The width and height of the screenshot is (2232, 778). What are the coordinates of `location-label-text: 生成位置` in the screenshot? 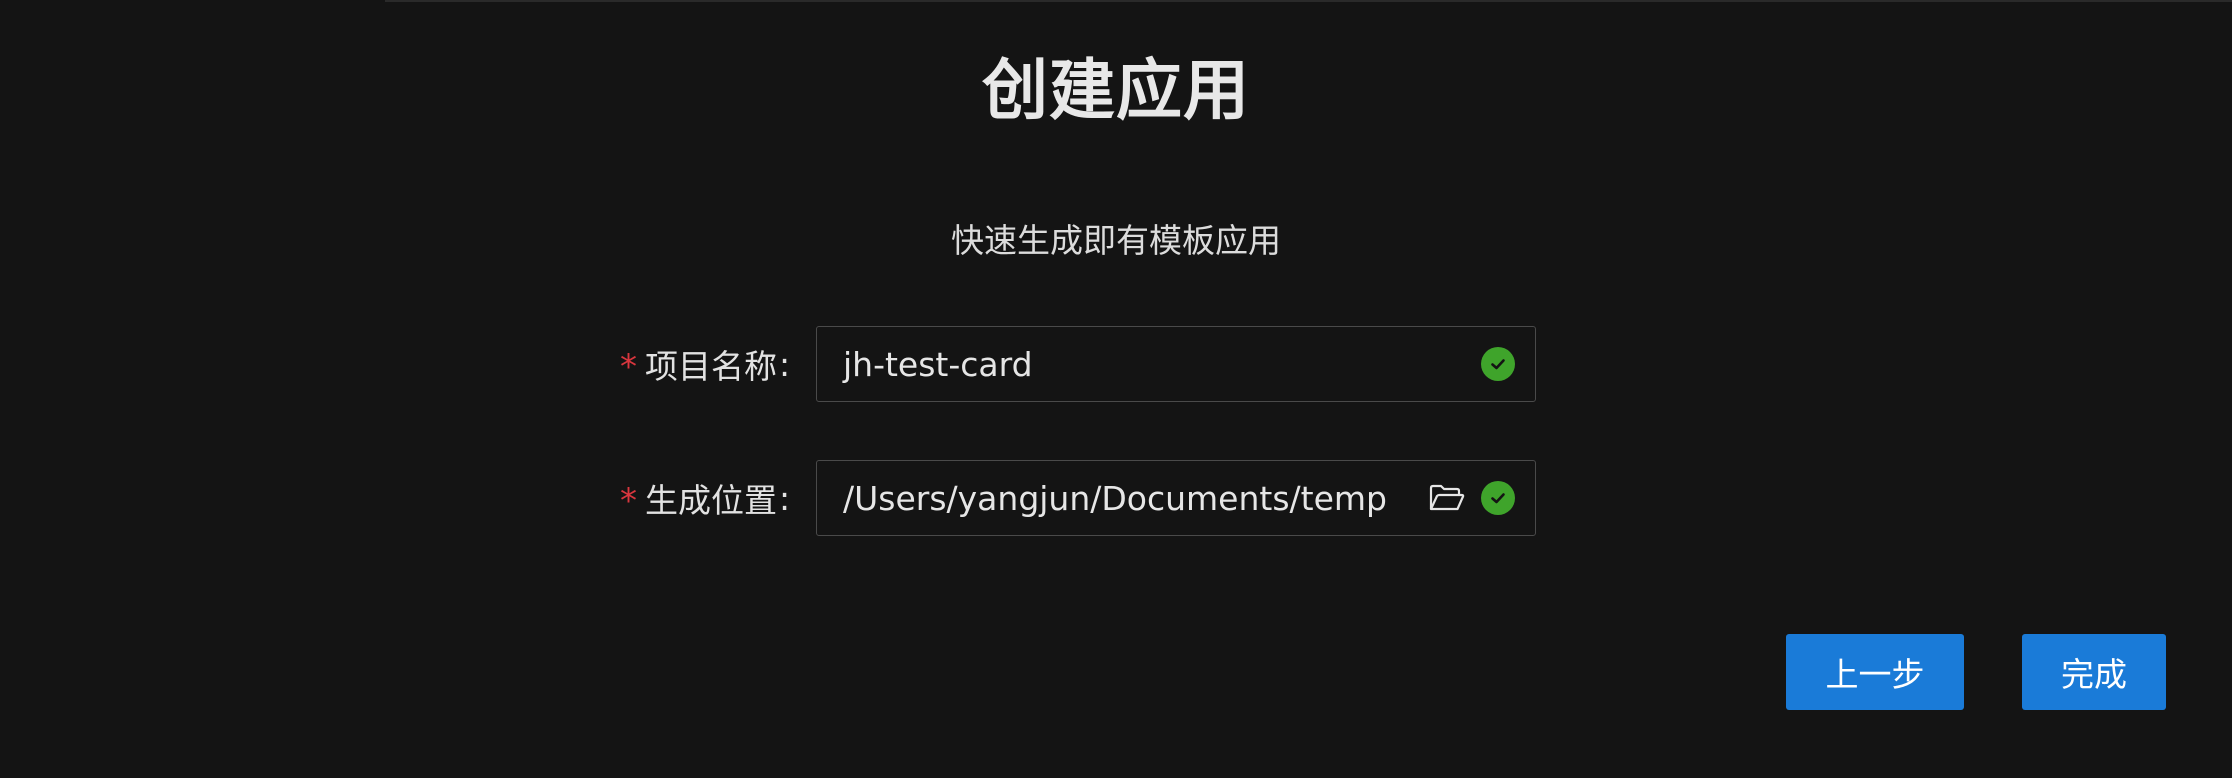 It's located at (711, 500).